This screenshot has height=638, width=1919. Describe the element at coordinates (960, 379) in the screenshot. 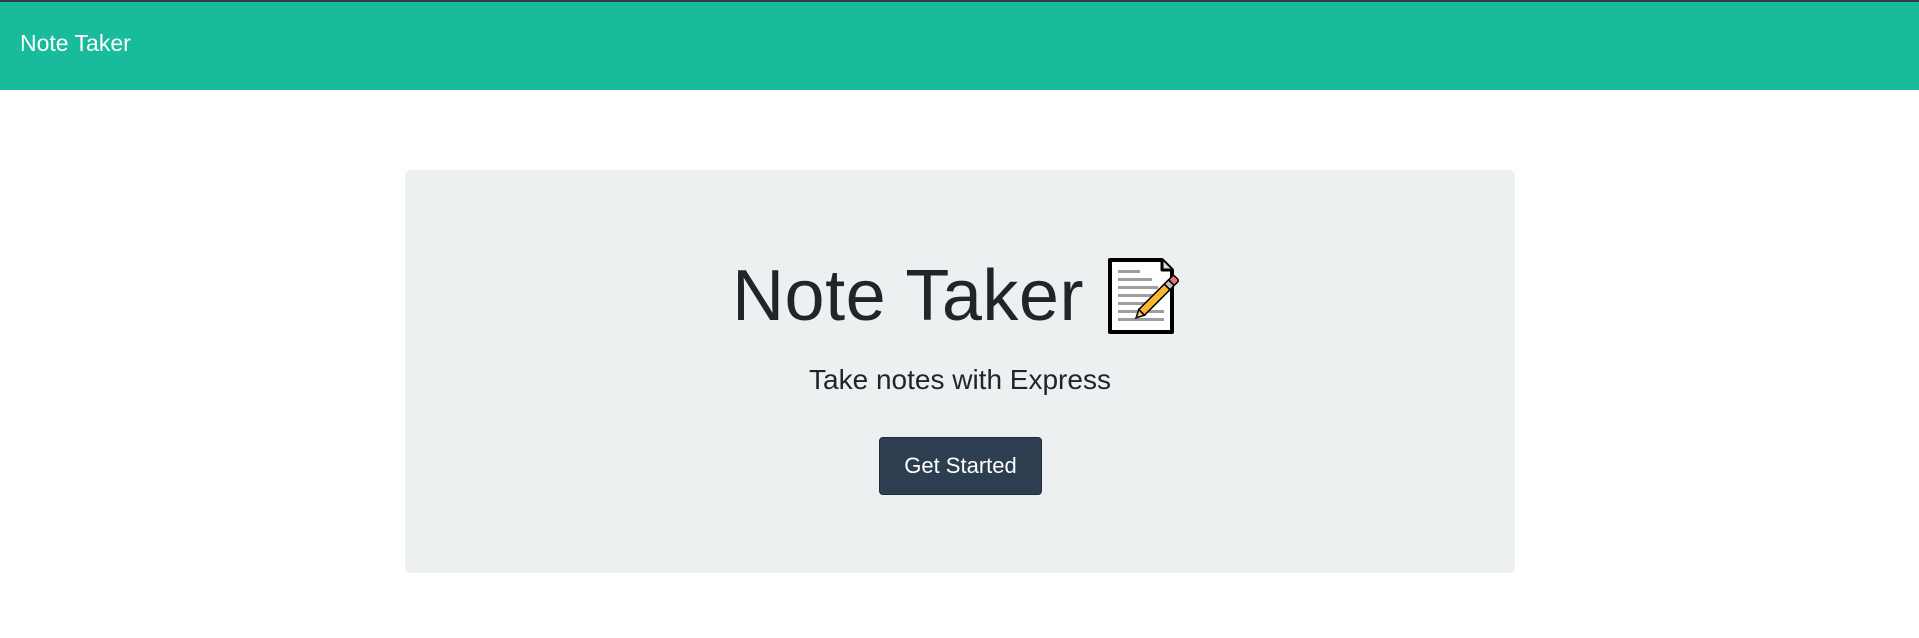

I see `hero-subtitle: Take notes with Express` at that location.